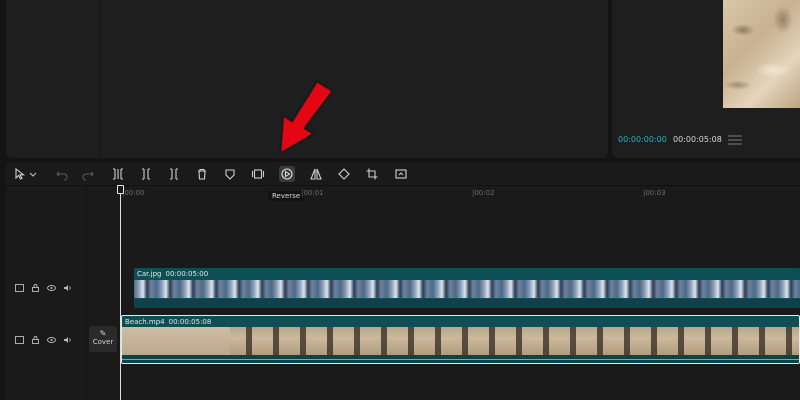 The height and width of the screenshot is (400, 800). Describe the element at coordinates (187, 273) in the screenshot. I see `clip-car-duration: 00:00:05:00` at that location.